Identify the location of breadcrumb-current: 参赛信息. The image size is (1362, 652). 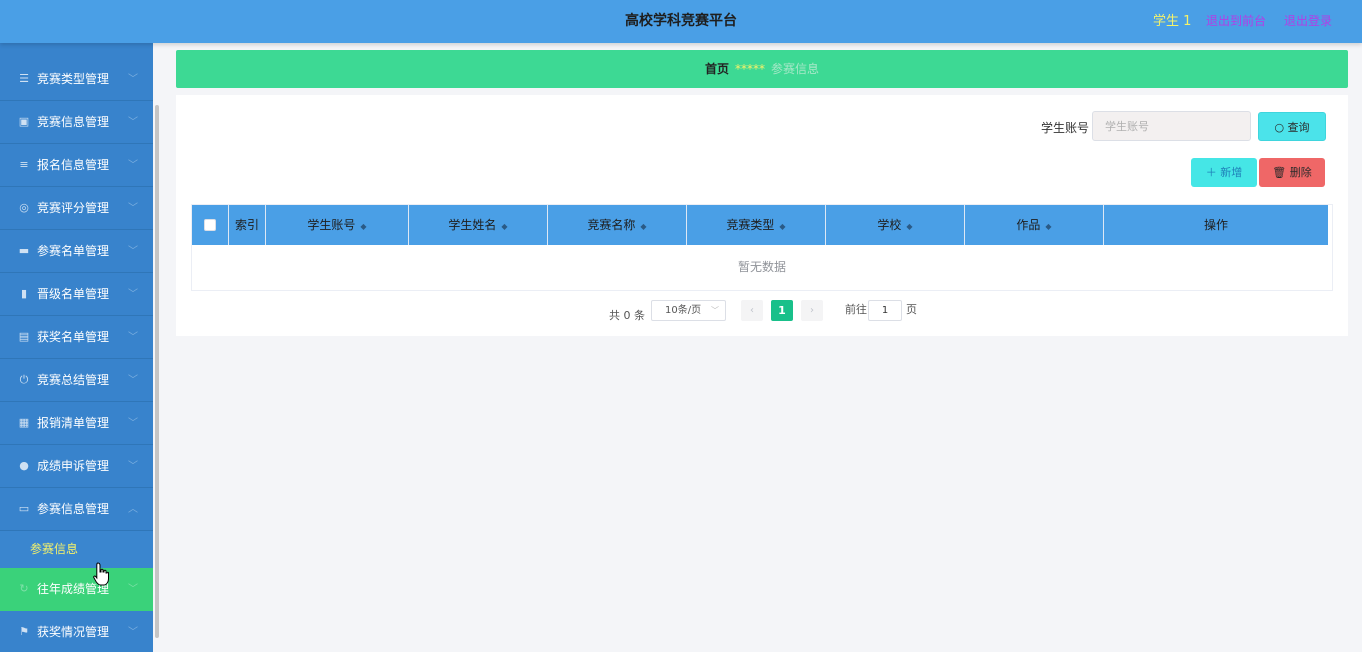
(795, 69).